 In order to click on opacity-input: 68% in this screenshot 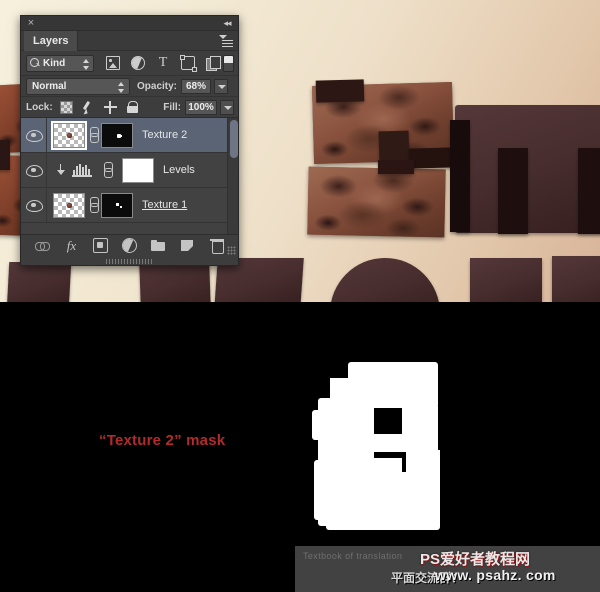, I will do `click(196, 86)`.